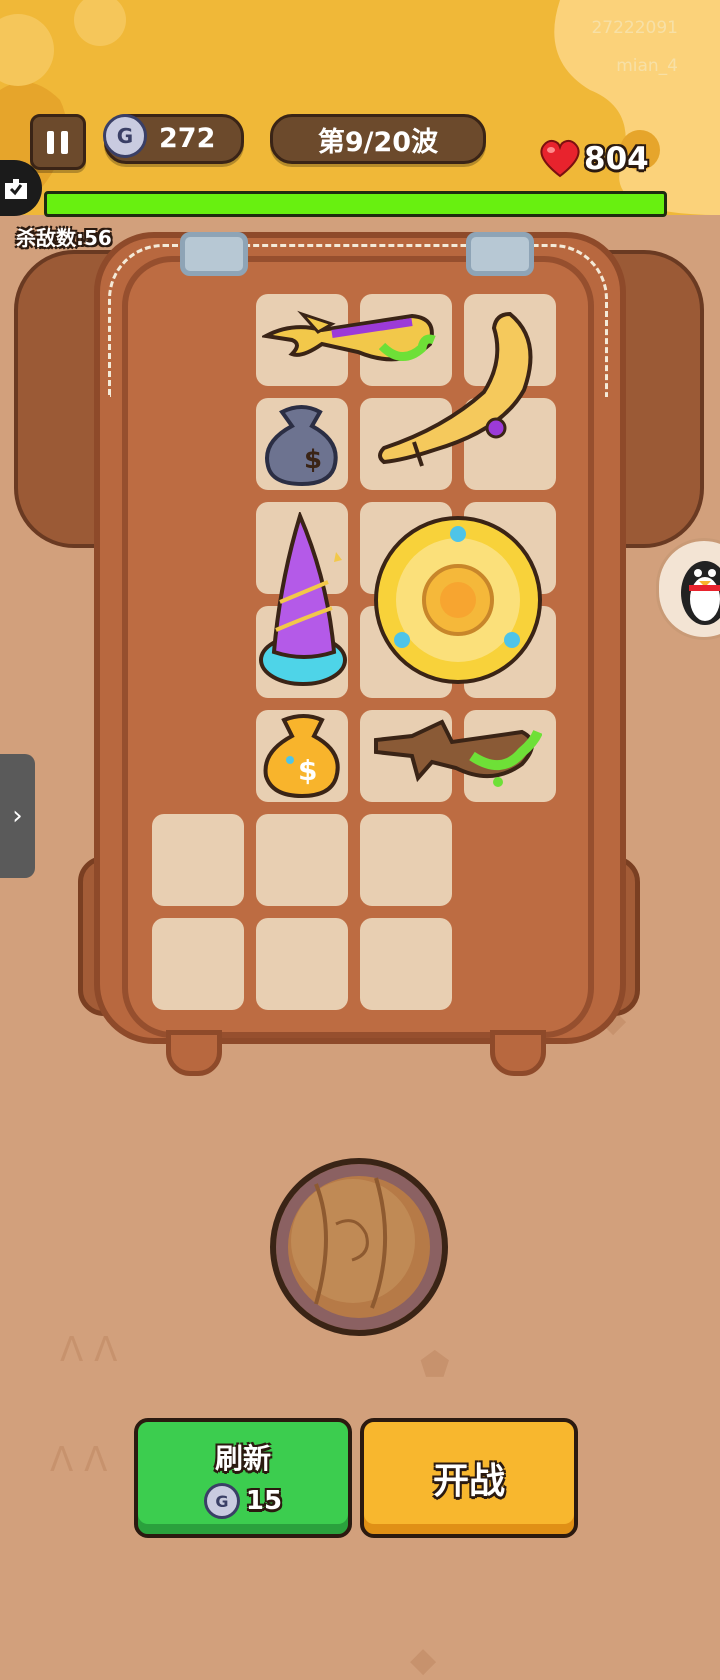 This screenshot has width=720, height=1680. I want to click on item-drop-zone, so click(359, 1247).